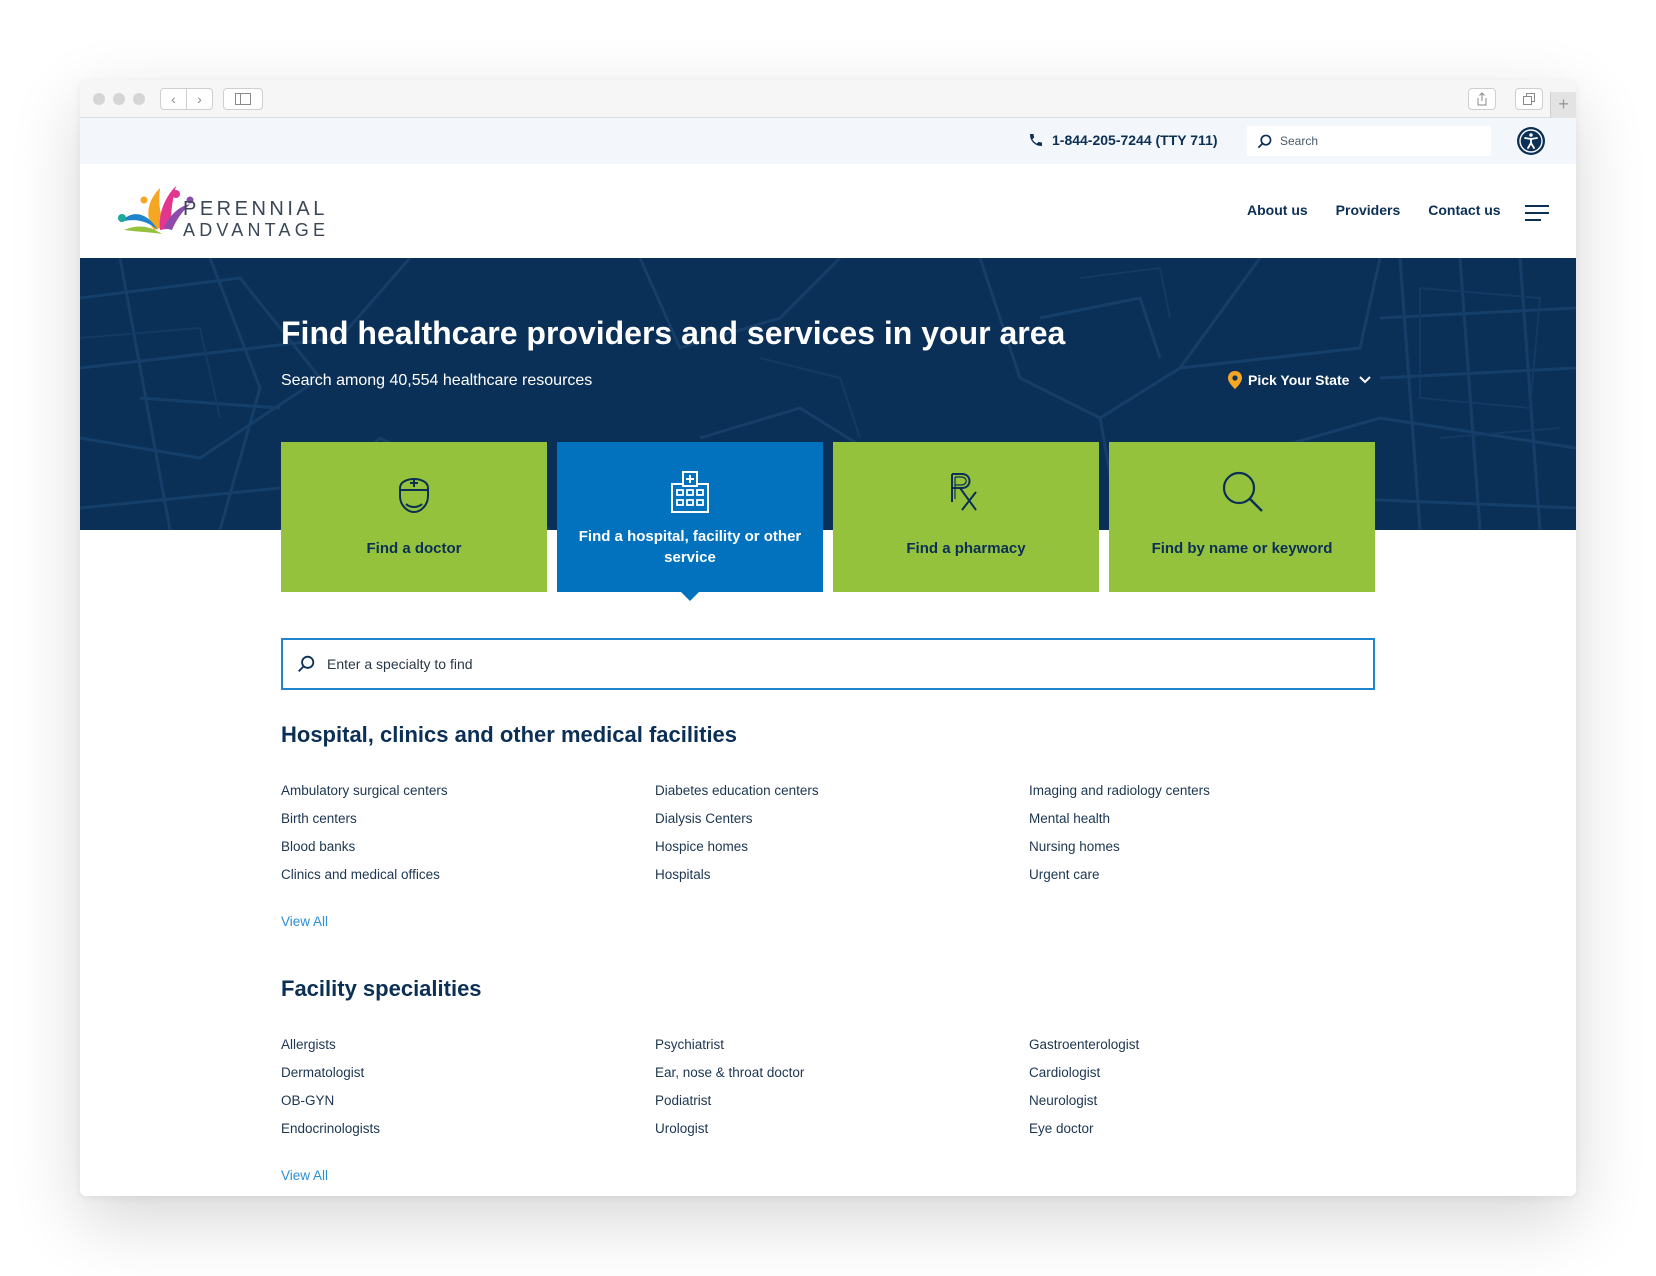  What do you see at coordinates (1242, 517) in the screenshot?
I see `tile-find-keyword: Find by name or keyword` at bounding box center [1242, 517].